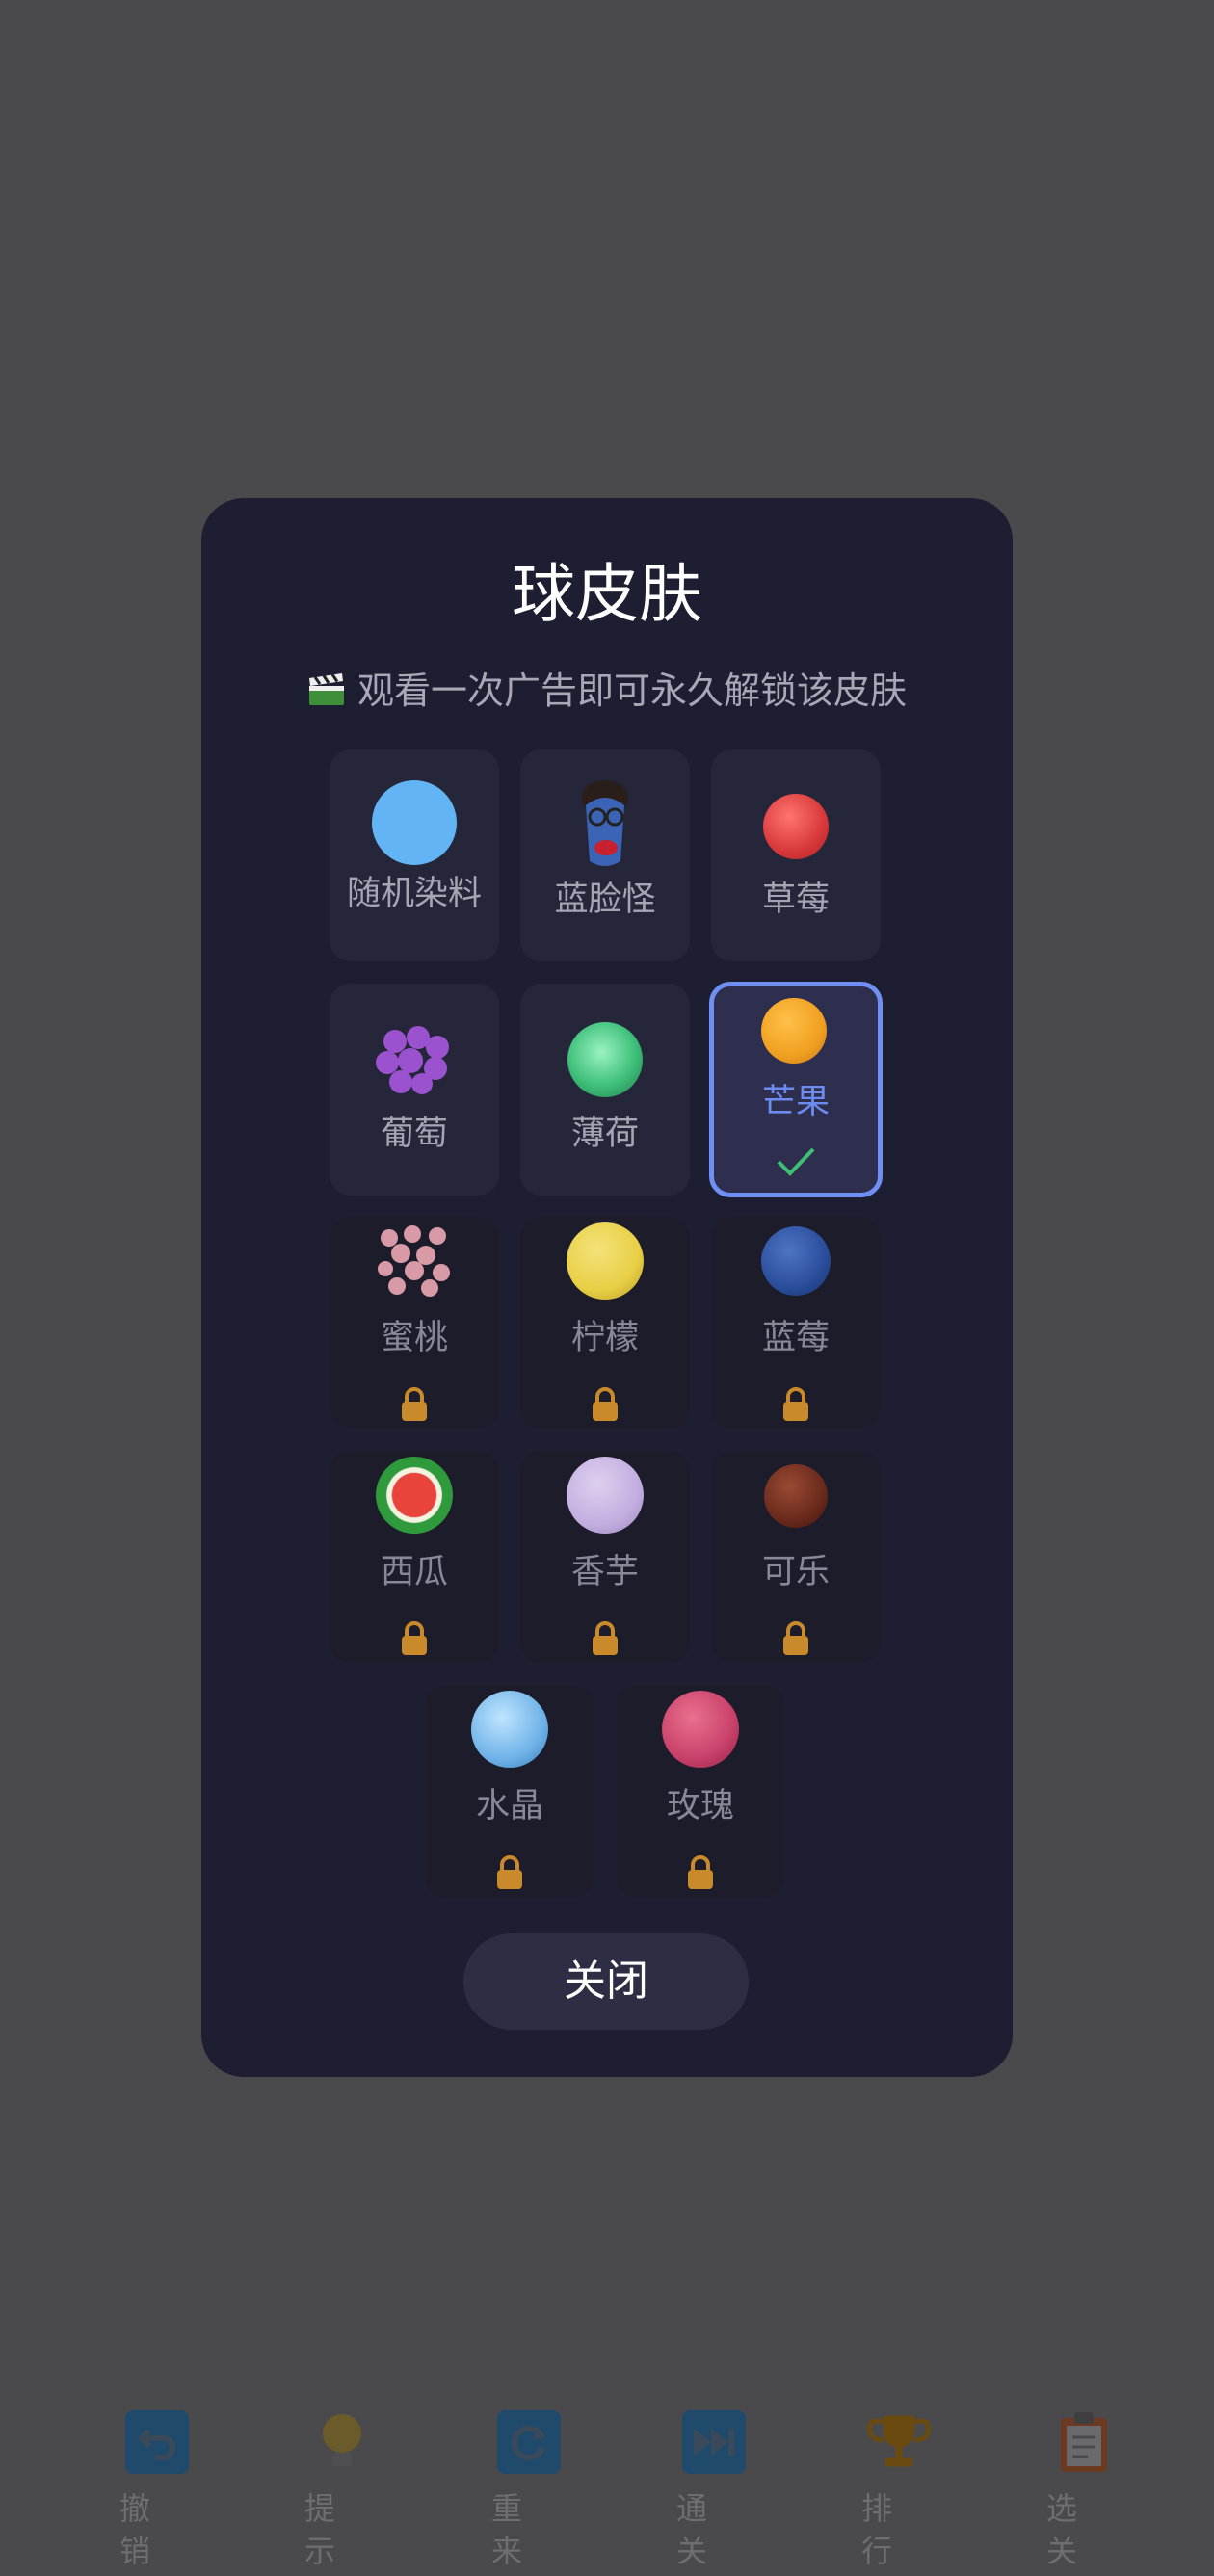 This screenshot has height=2576, width=1214. What do you see at coordinates (529, 2442) in the screenshot?
I see `restart-icon` at bounding box center [529, 2442].